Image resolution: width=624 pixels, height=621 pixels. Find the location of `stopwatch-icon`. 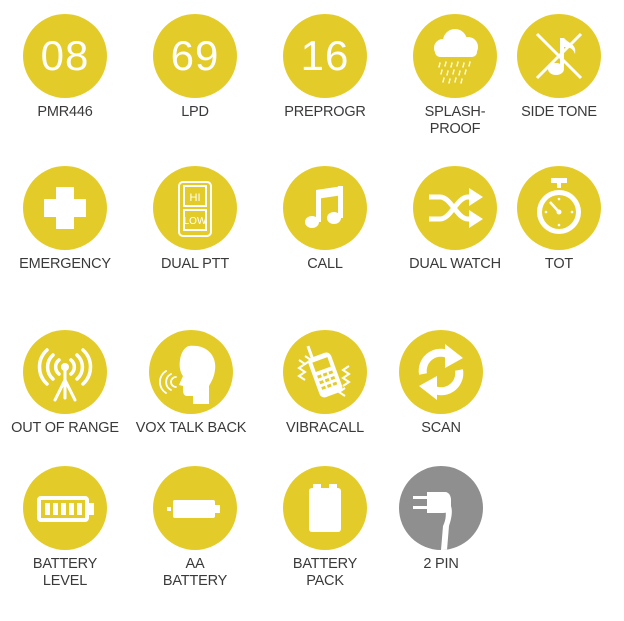

stopwatch-icon is located at coordinates (559, 206).